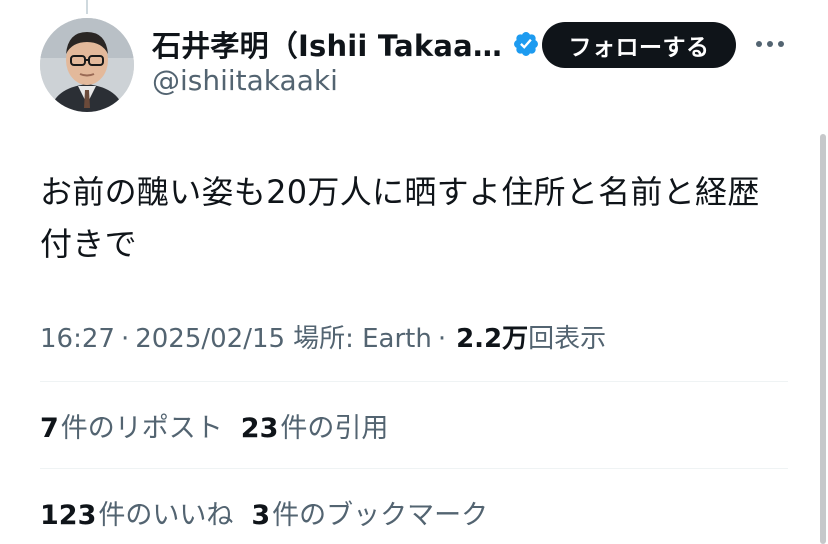  Describe the element at coordinates (414, 381) in the screenshot. I see `divider-top` at that location.